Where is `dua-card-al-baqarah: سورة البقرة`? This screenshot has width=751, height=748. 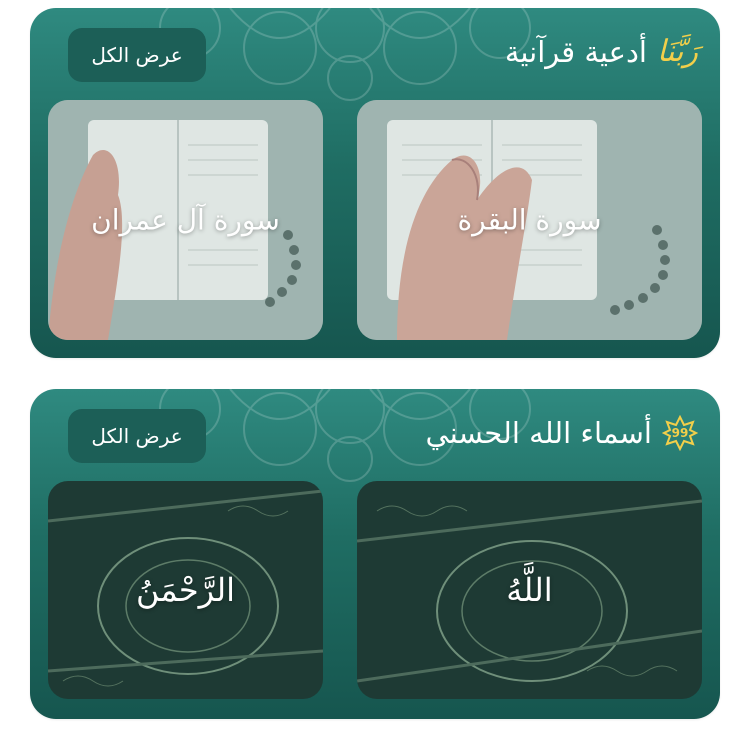
dua-card-al-baqarah: سورة البقرة is located at coordinates (529, 220).